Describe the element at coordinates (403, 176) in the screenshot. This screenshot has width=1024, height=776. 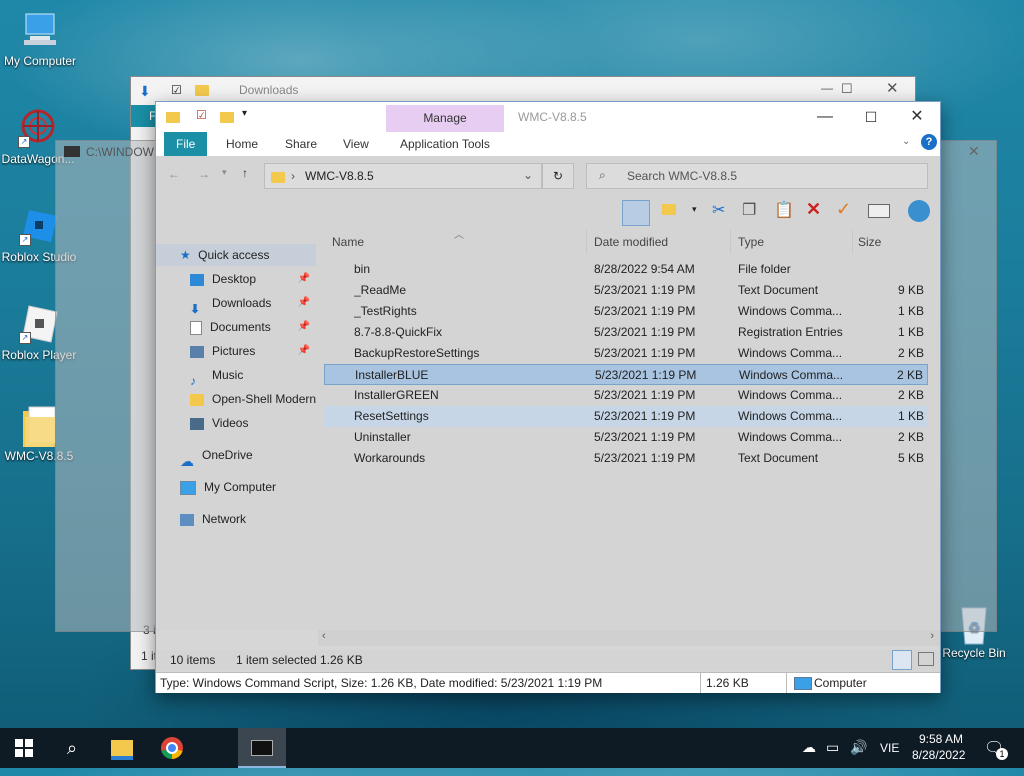
I see `address-bar: › WMC-V8.8.5 ⌄` at that location.